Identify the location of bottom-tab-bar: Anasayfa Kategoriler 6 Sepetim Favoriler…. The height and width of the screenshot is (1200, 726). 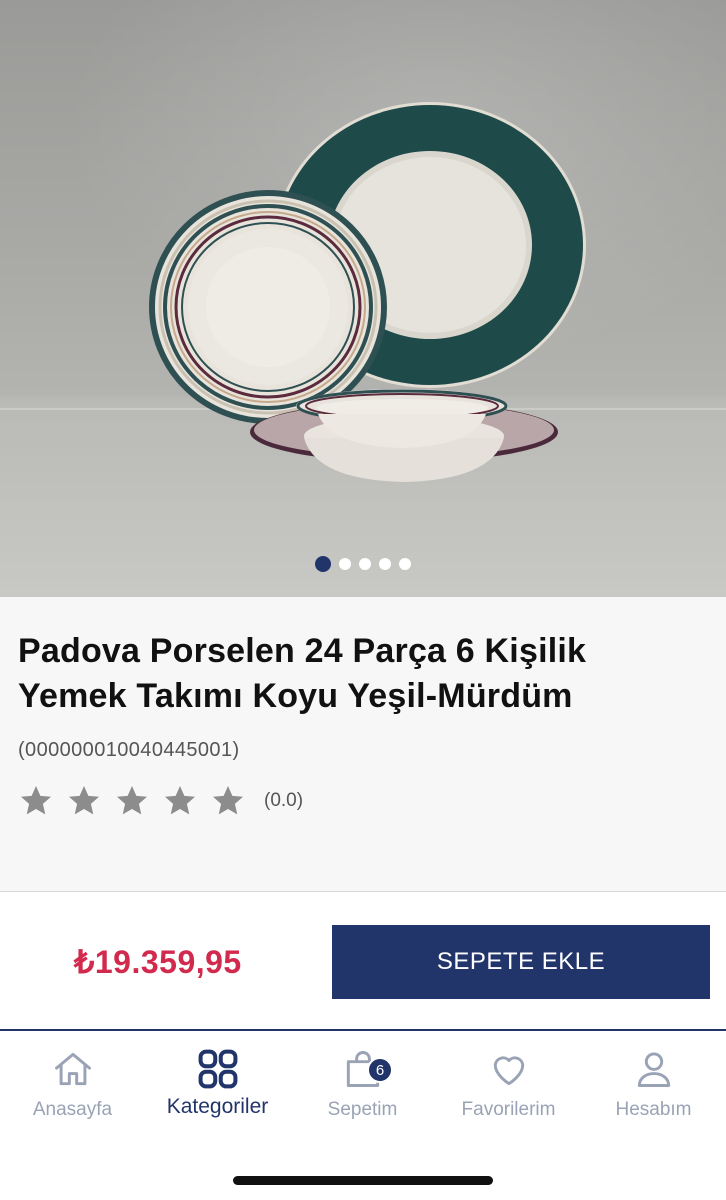
(363, 1116).